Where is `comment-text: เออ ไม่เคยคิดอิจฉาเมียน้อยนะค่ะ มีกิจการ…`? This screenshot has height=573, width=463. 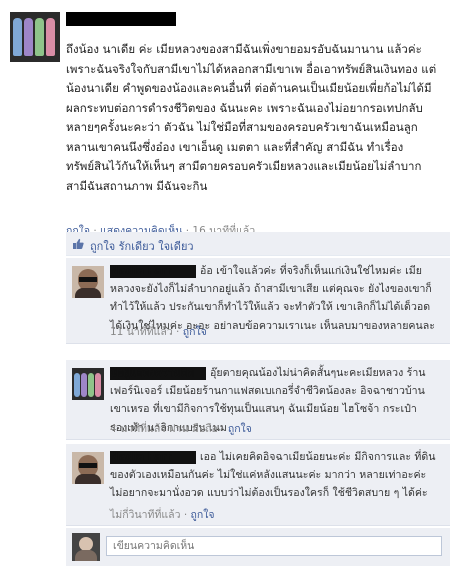 comment-text: เออ ไม่เคยคิดอิจฉาเมียน้อยนะค่ะ มีกิจการ… is located at coordinates (275, 475).